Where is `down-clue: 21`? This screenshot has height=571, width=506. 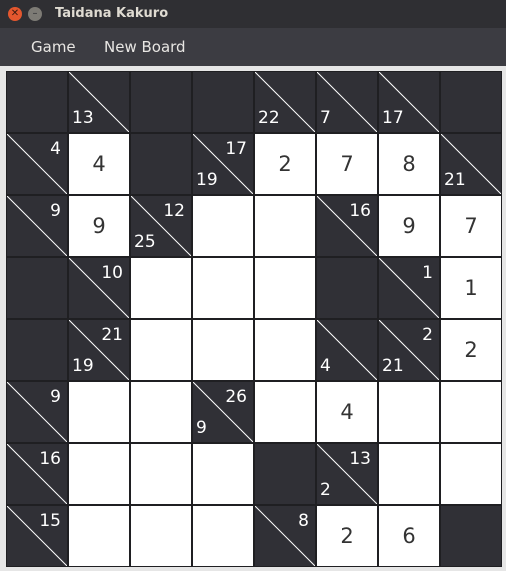 down-clue: 21 is located at coordinates (455, 180).